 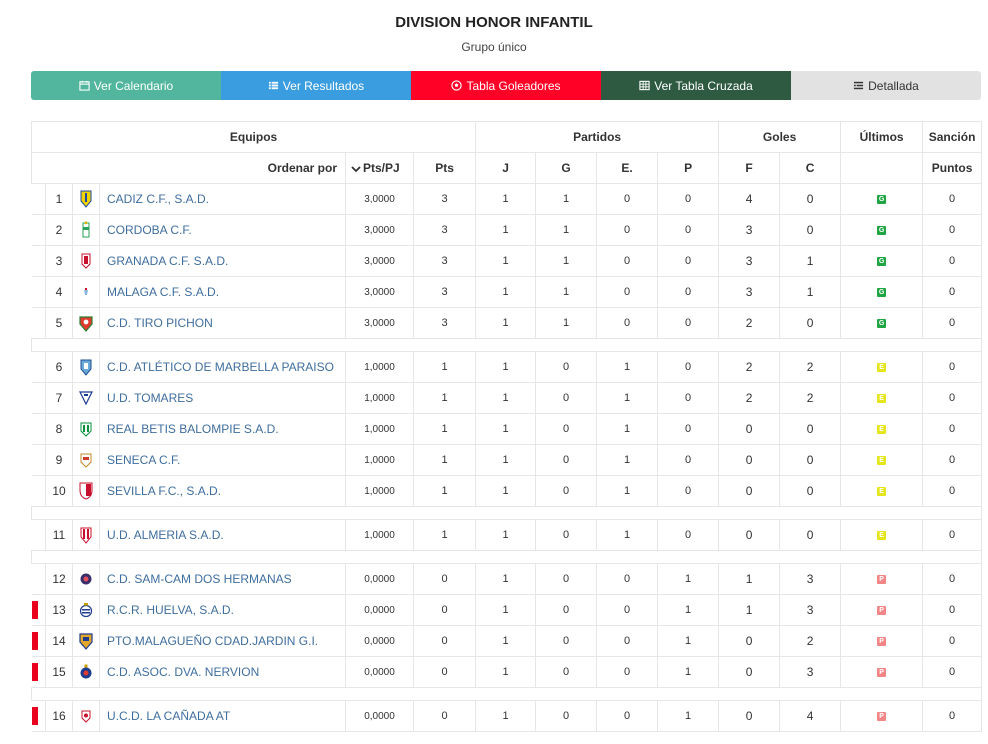 I want to click on team-won: 1, so click(x=566, y=199).